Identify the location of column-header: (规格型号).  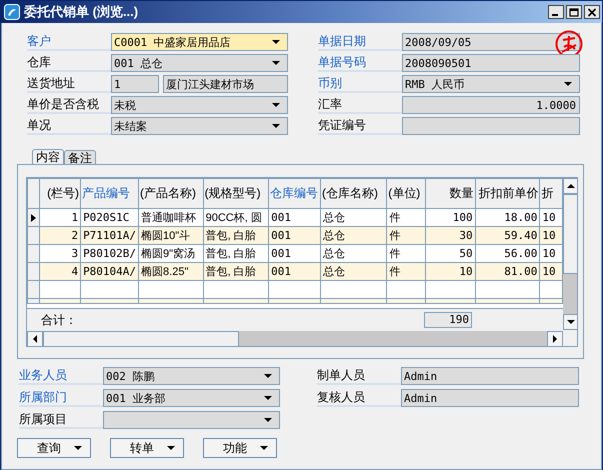
(236, 193).